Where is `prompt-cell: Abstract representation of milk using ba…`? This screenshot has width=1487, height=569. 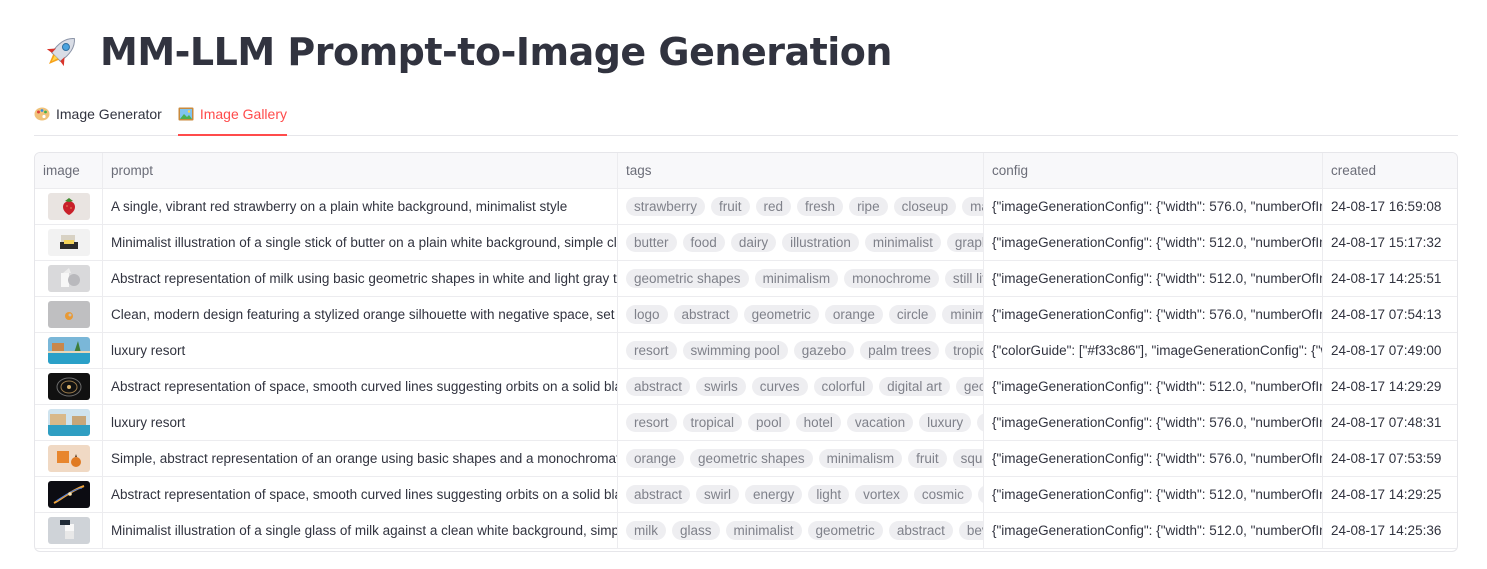 prompt-cell: Abstract representation of milk using ba… is located at coordinates (360, 278).